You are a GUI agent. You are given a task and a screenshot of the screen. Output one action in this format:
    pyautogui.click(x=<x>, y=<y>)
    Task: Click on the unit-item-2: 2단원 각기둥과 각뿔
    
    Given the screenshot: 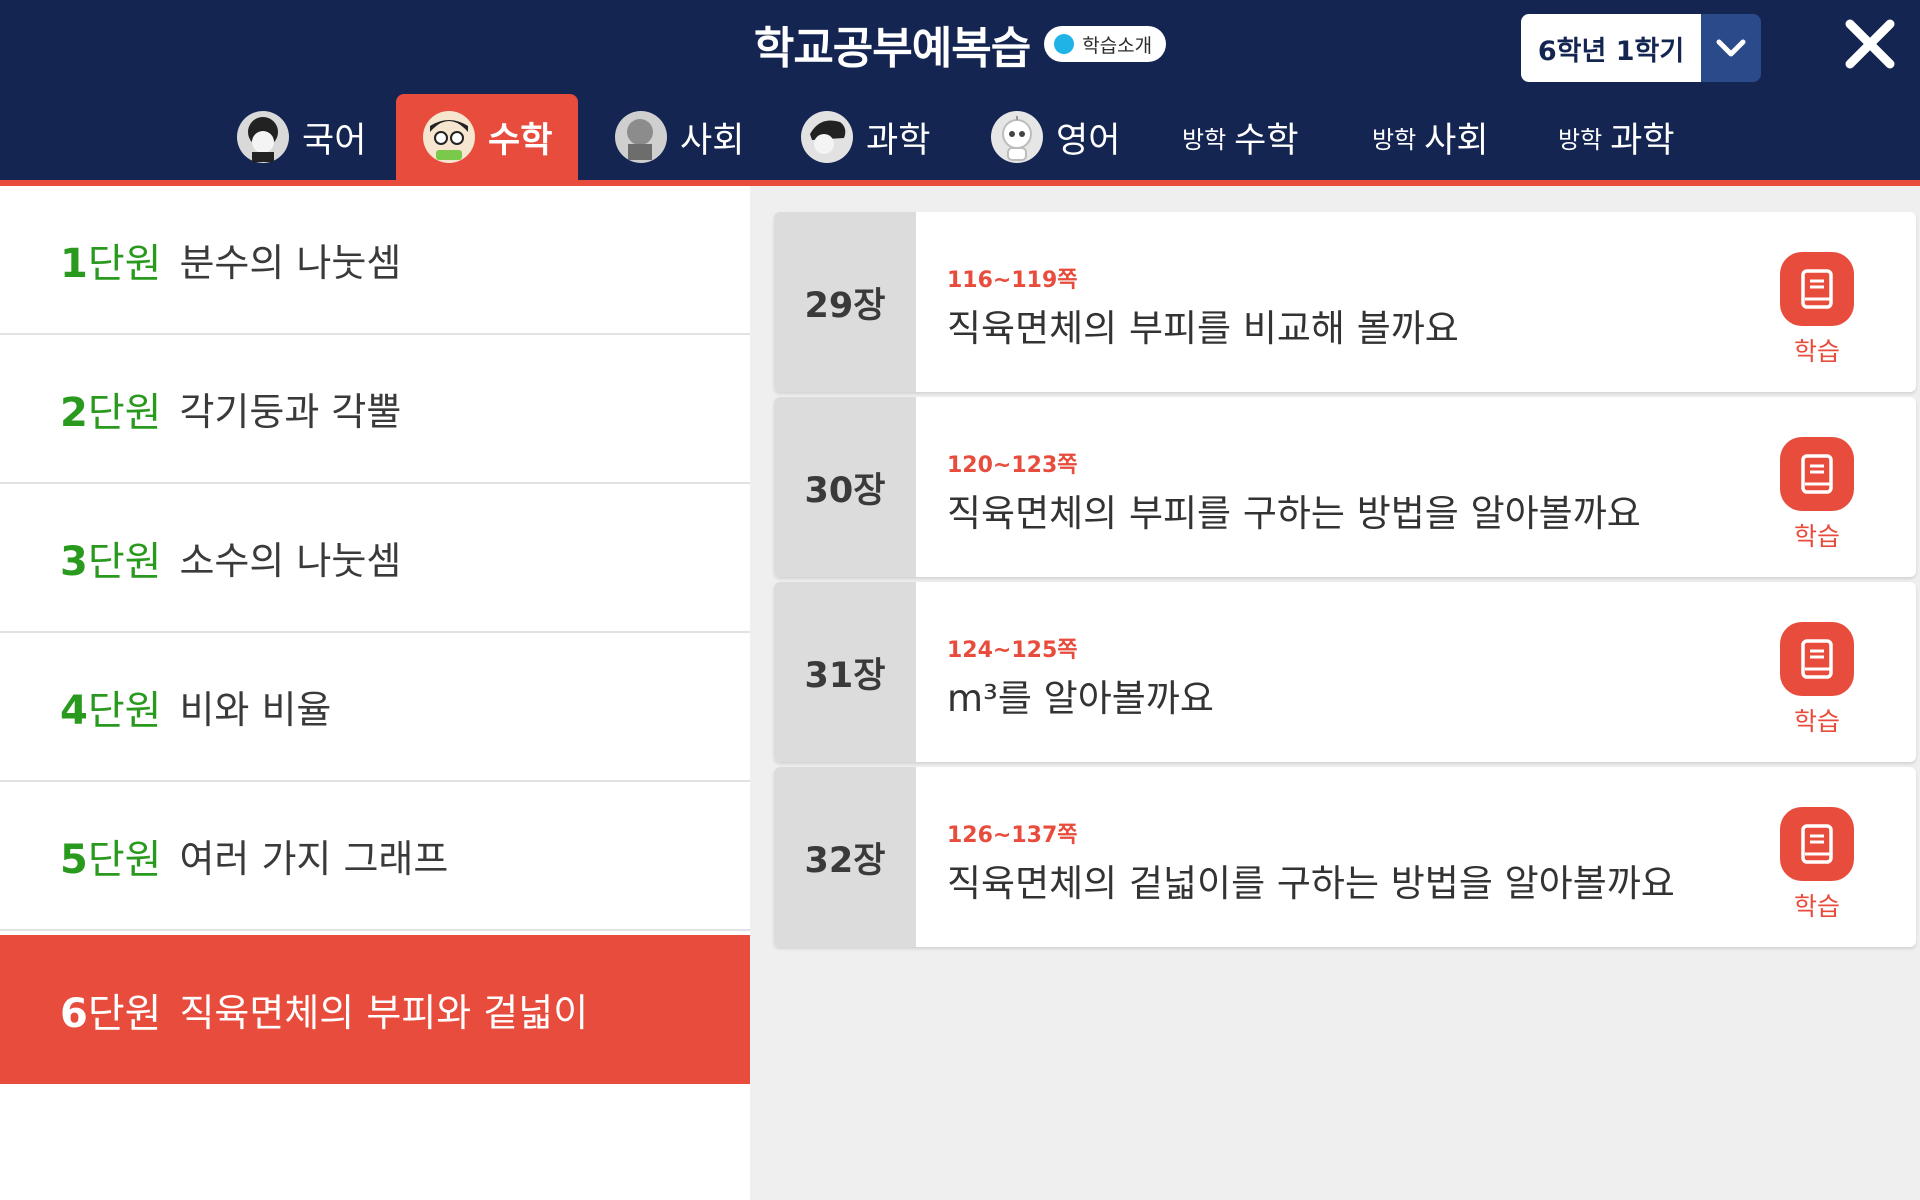 What is the action you would take?
    pyautogui.click(x=375, y=409)
    